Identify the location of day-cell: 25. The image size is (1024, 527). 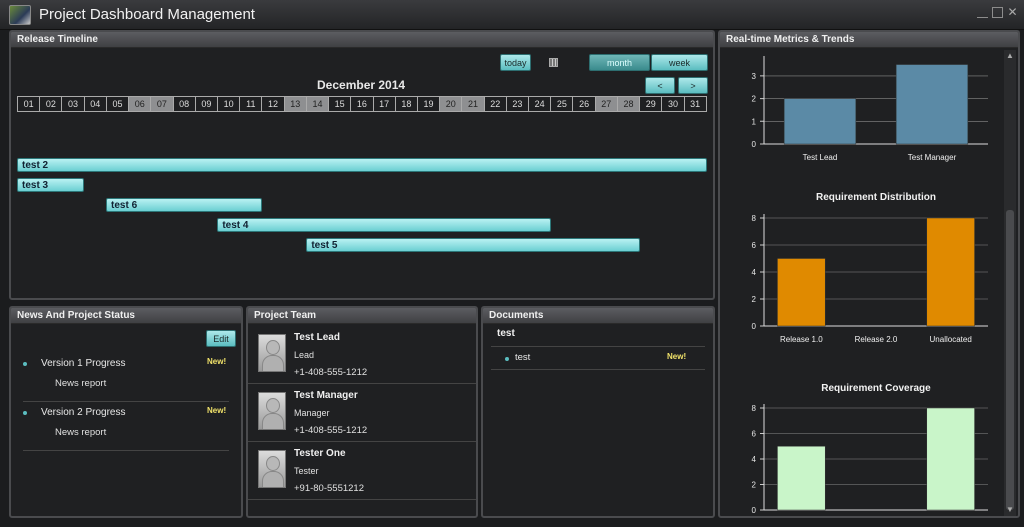
(562, 104).